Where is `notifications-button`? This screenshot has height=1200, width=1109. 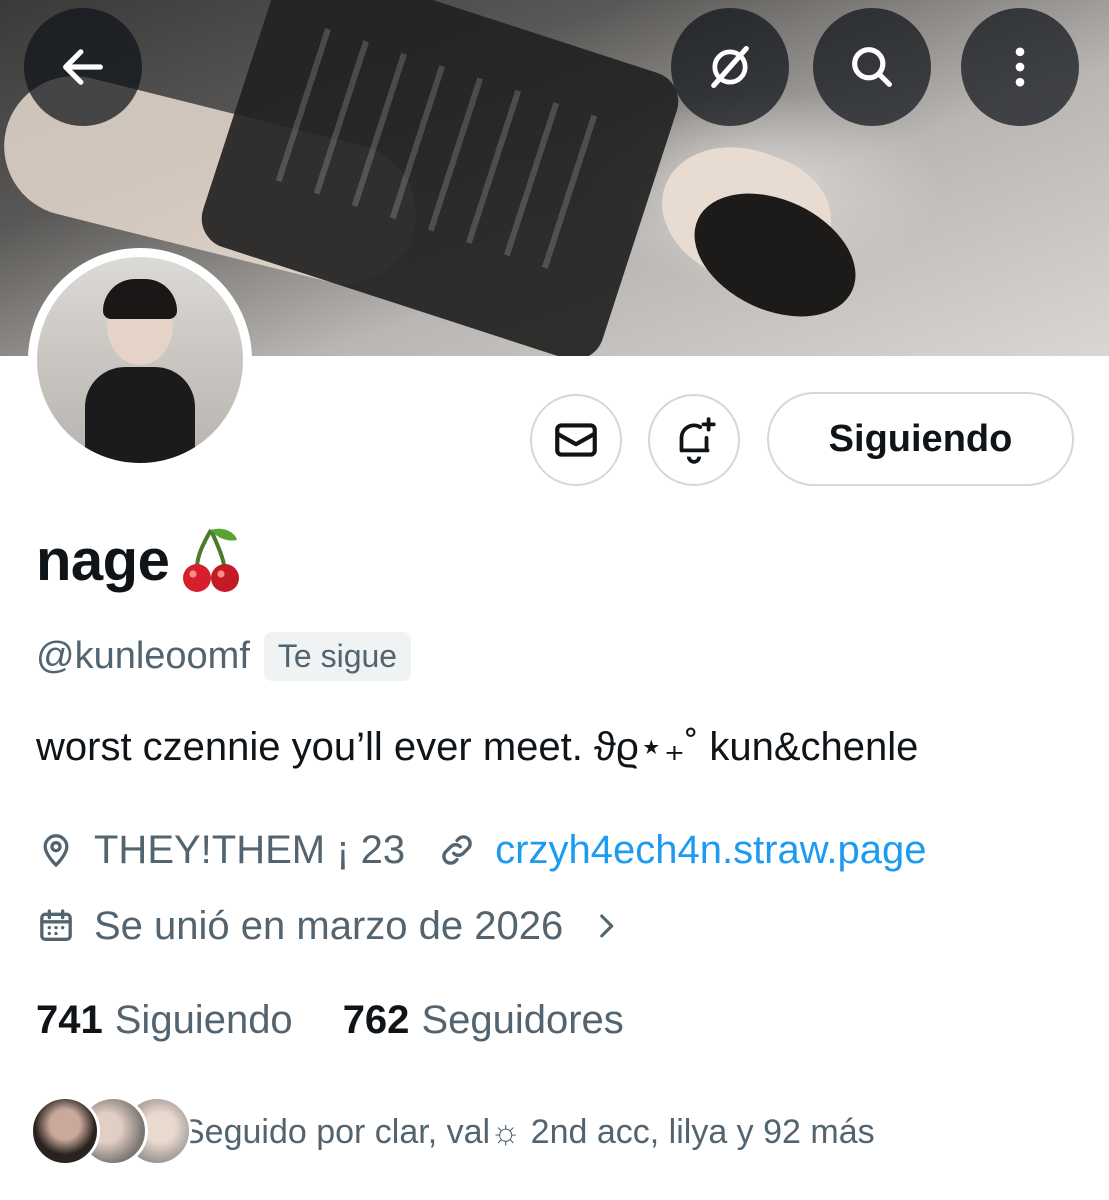
notifications-button is located at coordinates (694, 440).